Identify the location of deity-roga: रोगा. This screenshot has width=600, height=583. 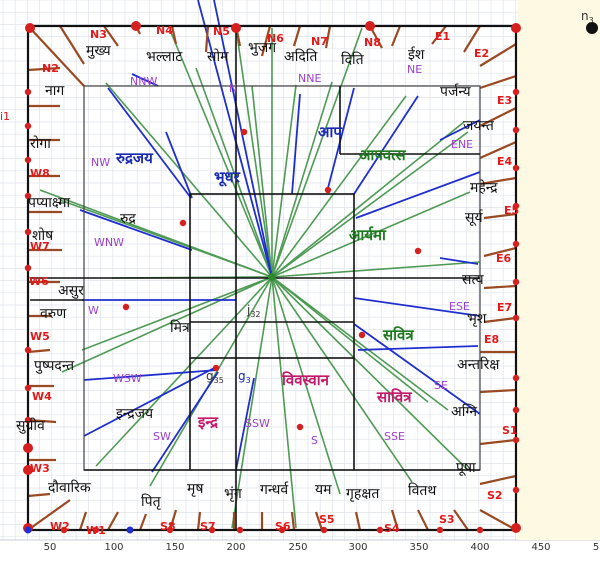
(40, 143).